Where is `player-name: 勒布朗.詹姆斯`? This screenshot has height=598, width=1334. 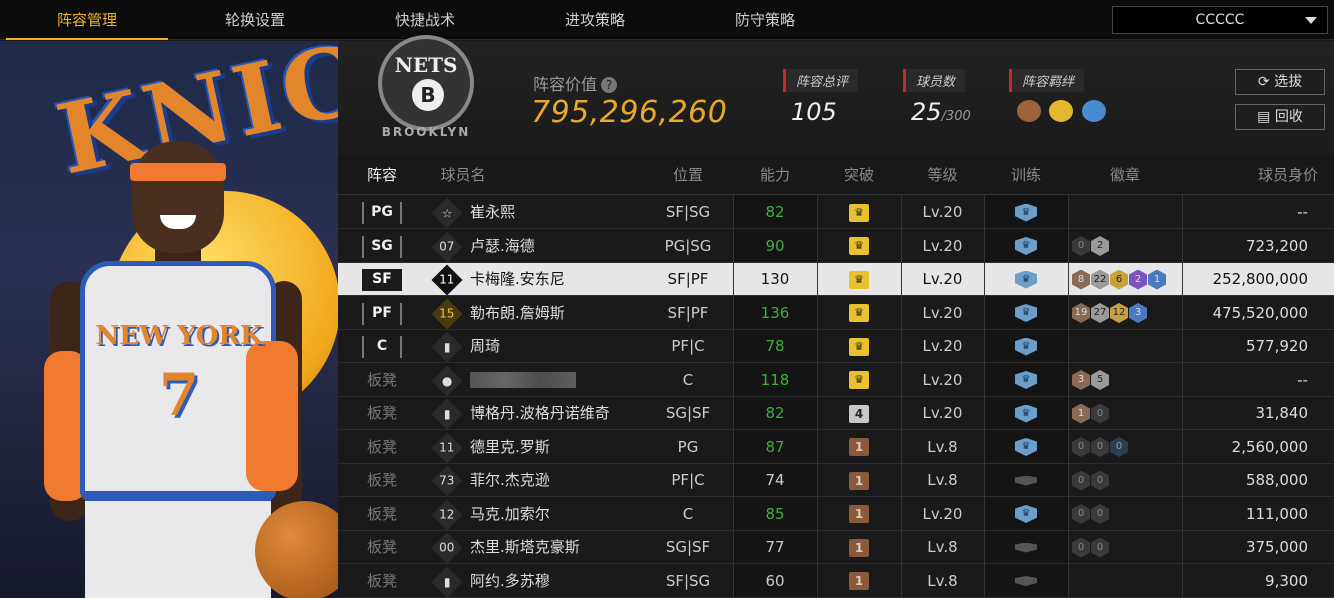
player-name: 勒布朗.詹姆斯 is located at coordinates (517, 313).